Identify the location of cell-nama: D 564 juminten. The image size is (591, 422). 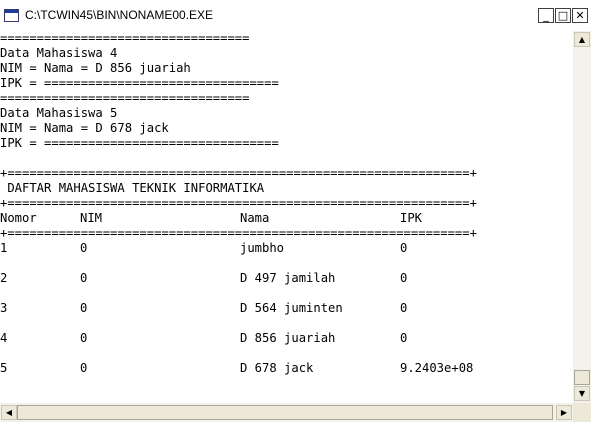
(291, 308).